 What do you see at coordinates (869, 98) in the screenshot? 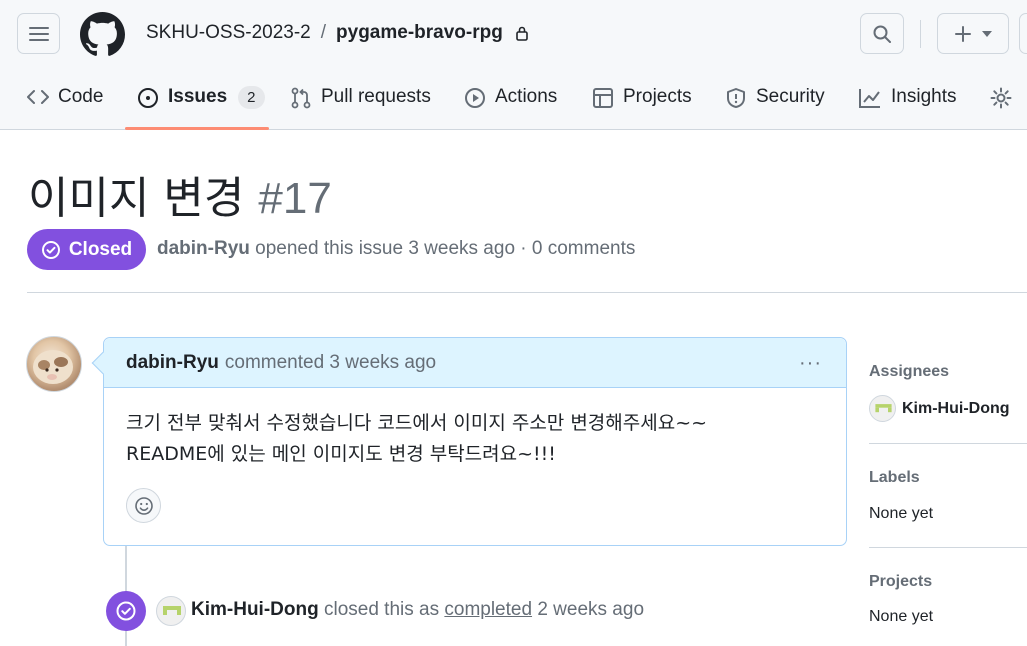
I see `graph-icon` at bounding box center [869, 98].